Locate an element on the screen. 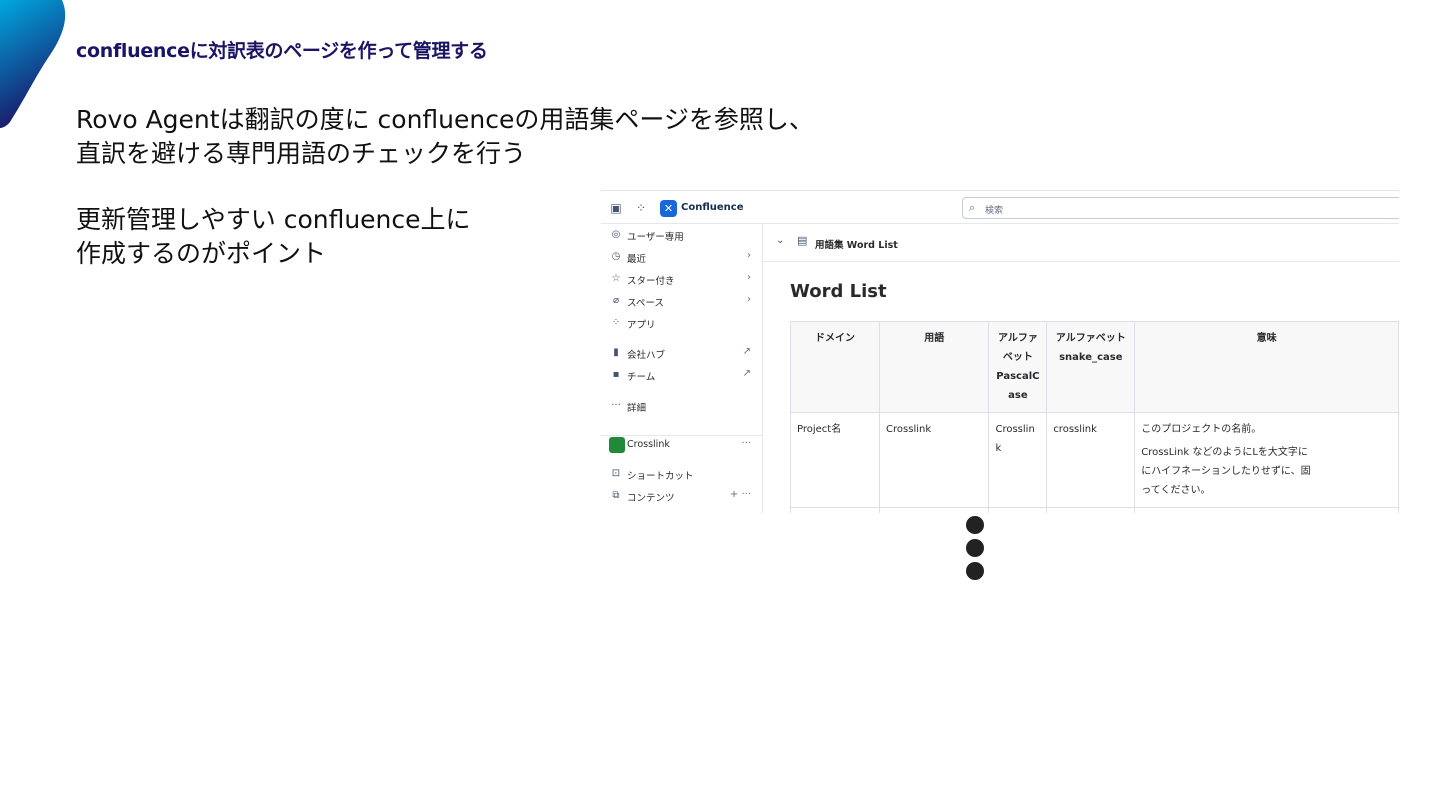  chevron-down-icon: ⌄ is located at coordinates (780, 240).